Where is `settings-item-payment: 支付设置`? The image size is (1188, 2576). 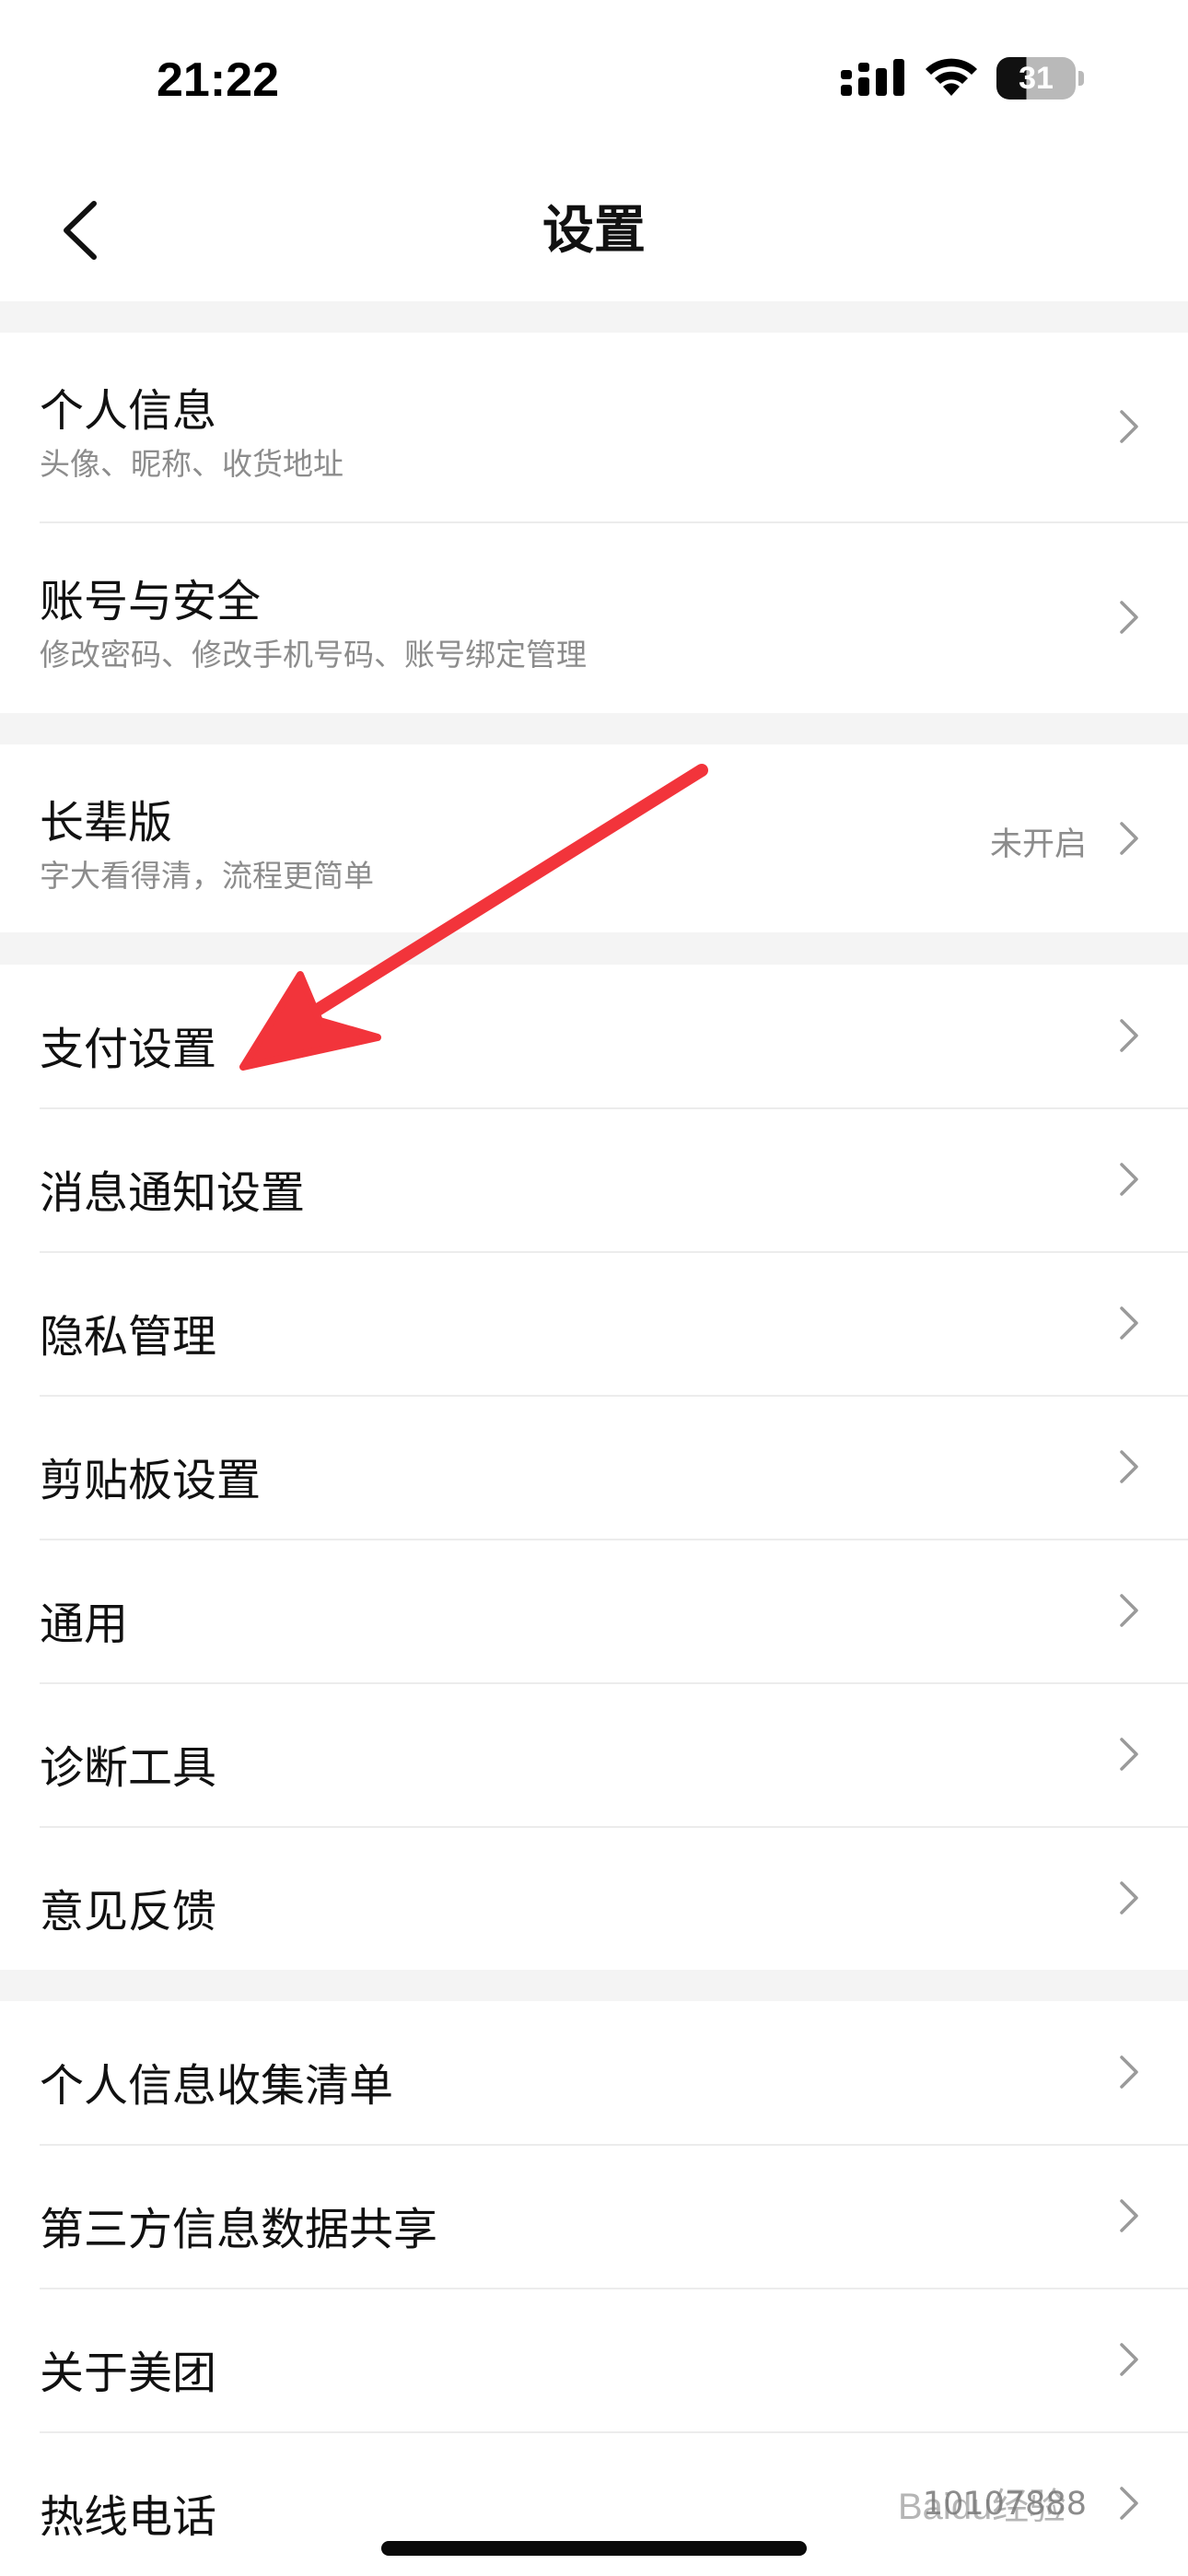
settings-item-payment: 支付设置 is located at coordinates (594, 1036).